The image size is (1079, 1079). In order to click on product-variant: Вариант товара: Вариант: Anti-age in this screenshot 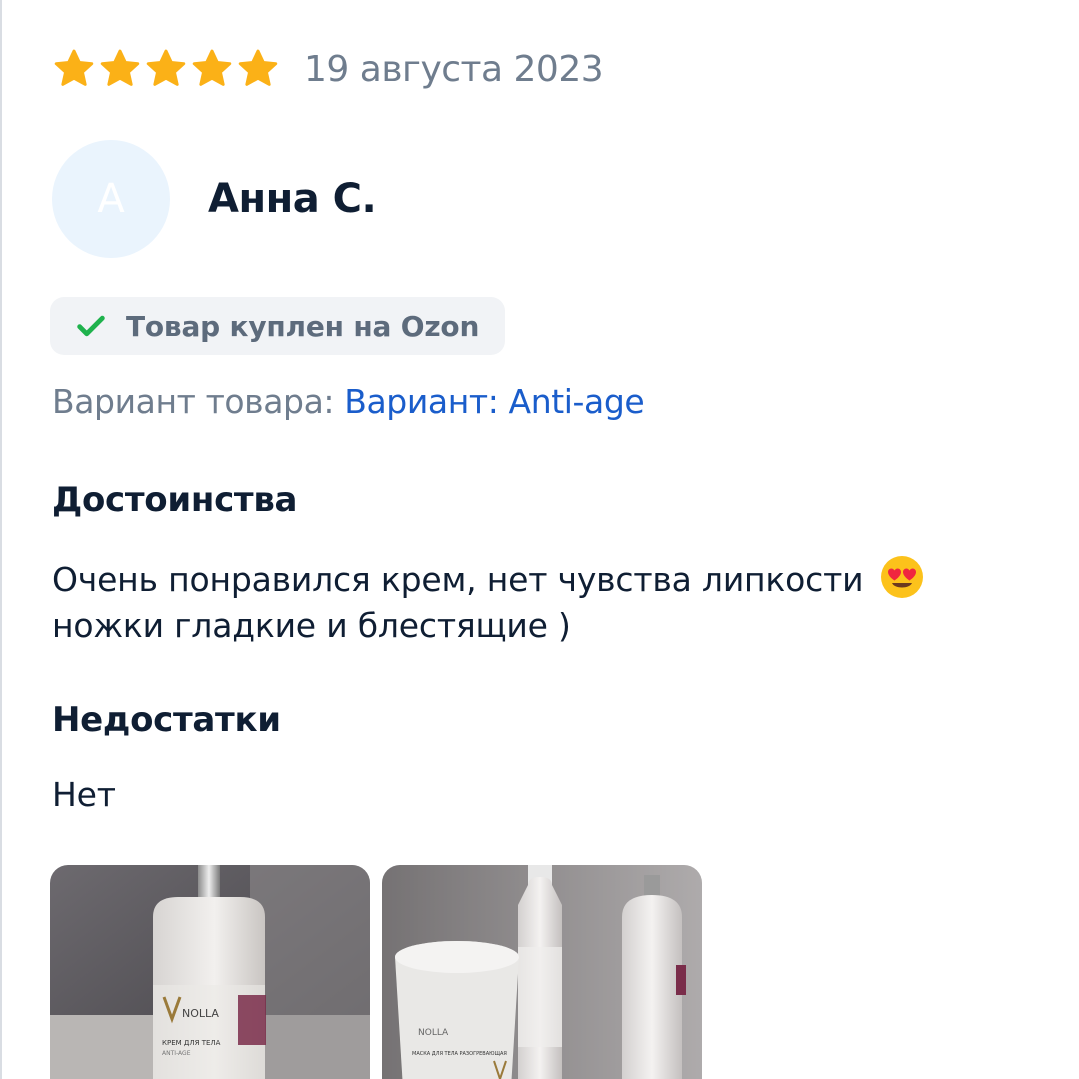, I will do `click(348, 401)`.